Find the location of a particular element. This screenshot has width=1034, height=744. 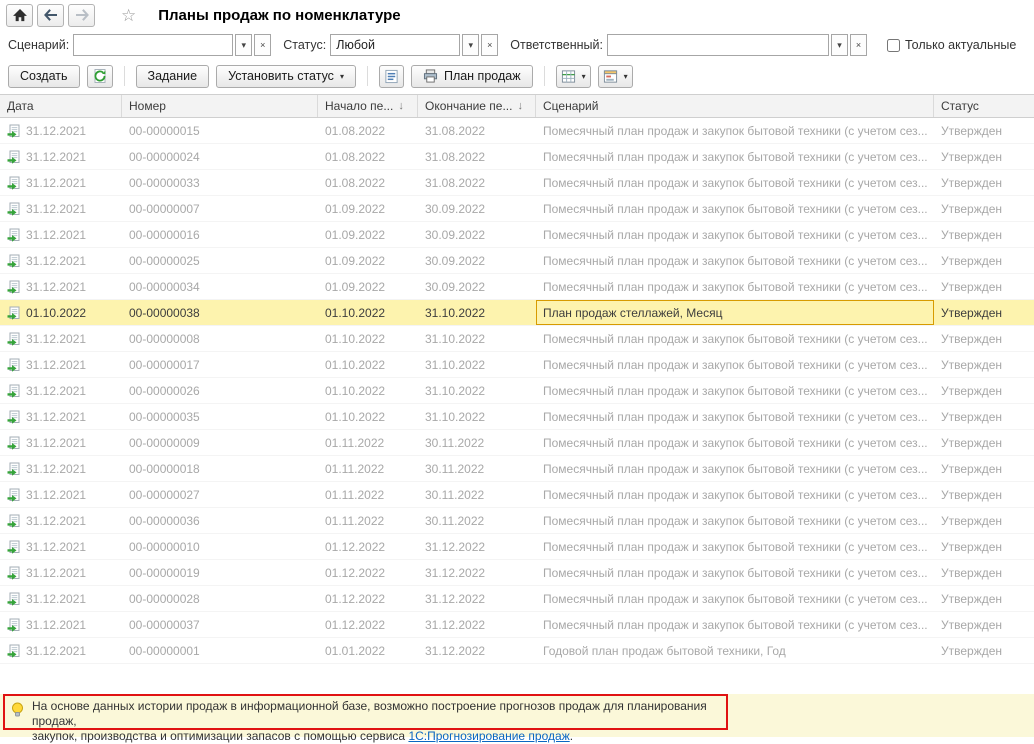

cell-start: 01.12.2022 is located at coordinates (368, 598).